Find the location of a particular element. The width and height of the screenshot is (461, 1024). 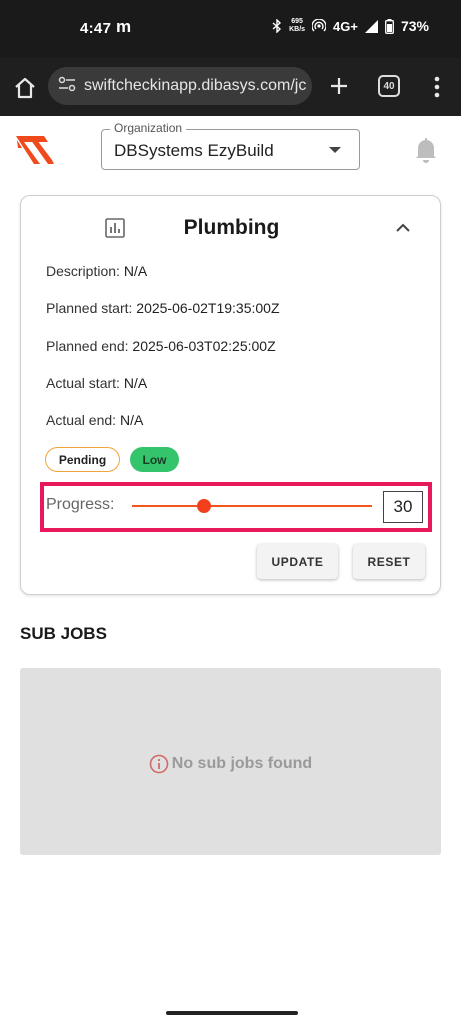

progress-label: Progress: is located at coordinates (80, 504).